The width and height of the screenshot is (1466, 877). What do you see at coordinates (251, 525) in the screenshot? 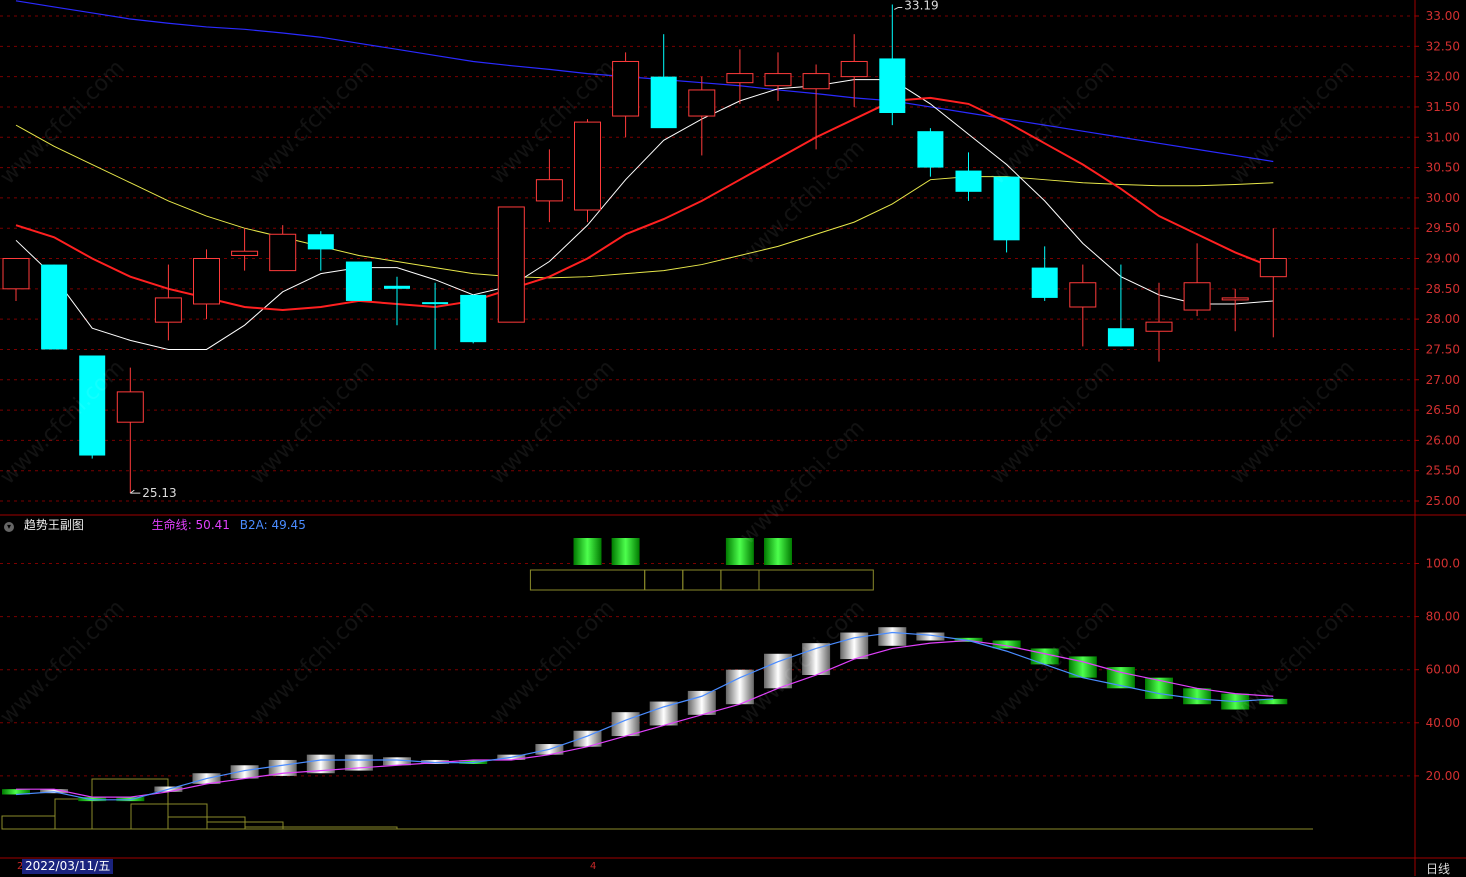
I see `b2a-legend-name: B2A` at bounding box center [251, 525].